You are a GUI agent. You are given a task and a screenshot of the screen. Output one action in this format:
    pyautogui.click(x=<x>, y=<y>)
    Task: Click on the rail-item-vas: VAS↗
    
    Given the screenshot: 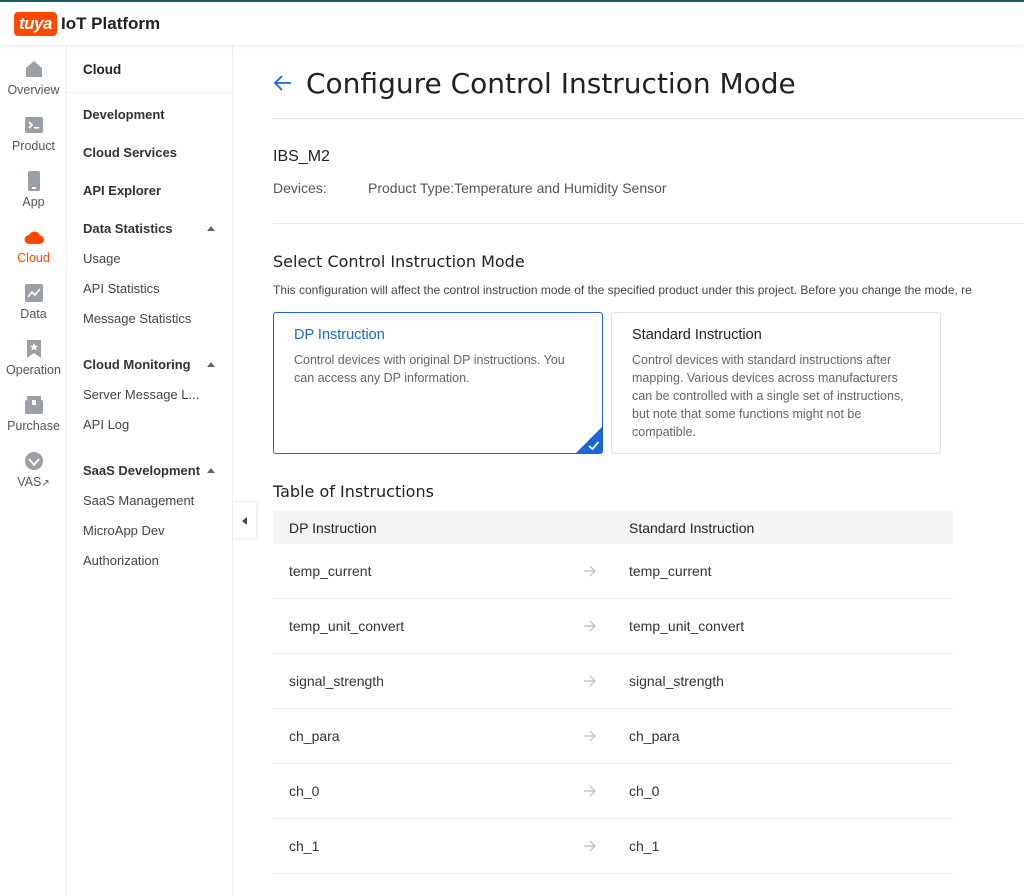 What is the action you would take?
    pyautogui.click(x=33, y=479)
    